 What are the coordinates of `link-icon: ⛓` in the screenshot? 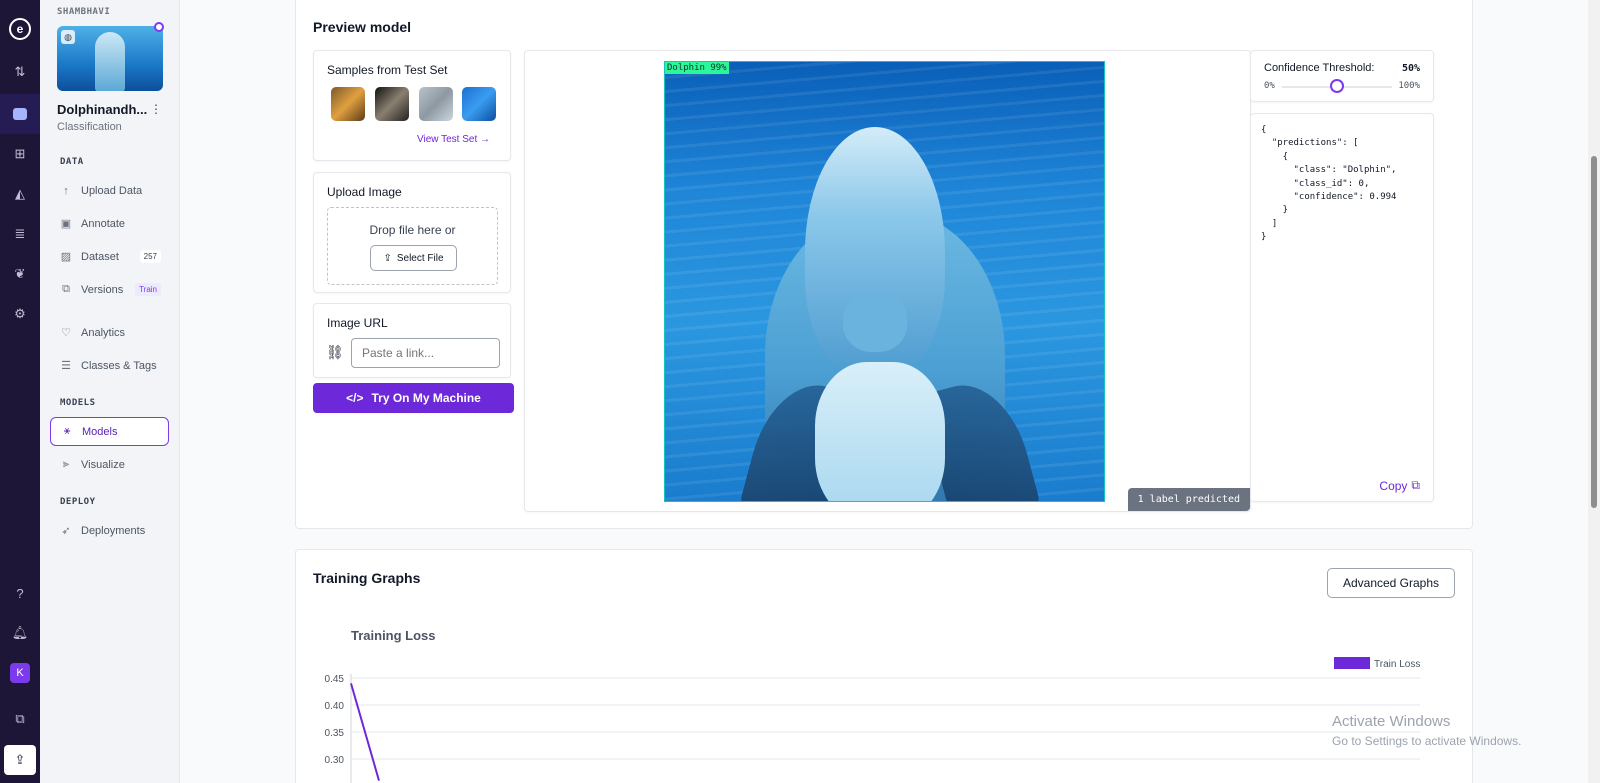 It's located at (335, 352).